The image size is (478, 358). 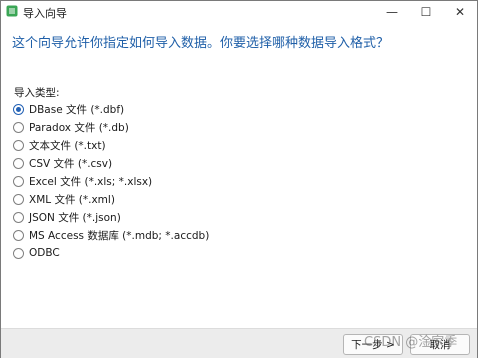 I want to click on close-button: ✕, so click(x=460, y=12).